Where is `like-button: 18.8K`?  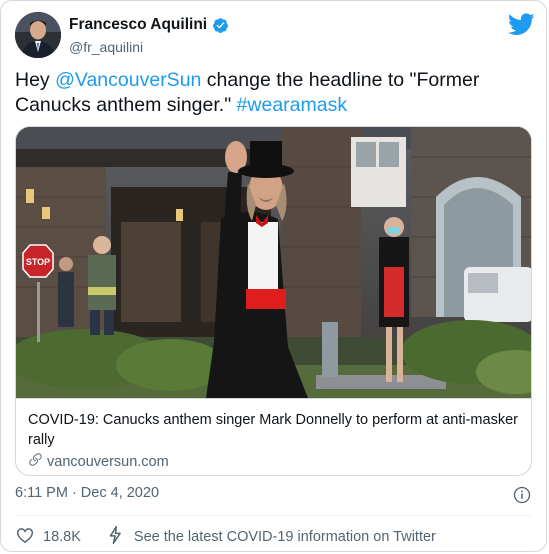
like-button: 18.8K is located at coordinates (48, 537).